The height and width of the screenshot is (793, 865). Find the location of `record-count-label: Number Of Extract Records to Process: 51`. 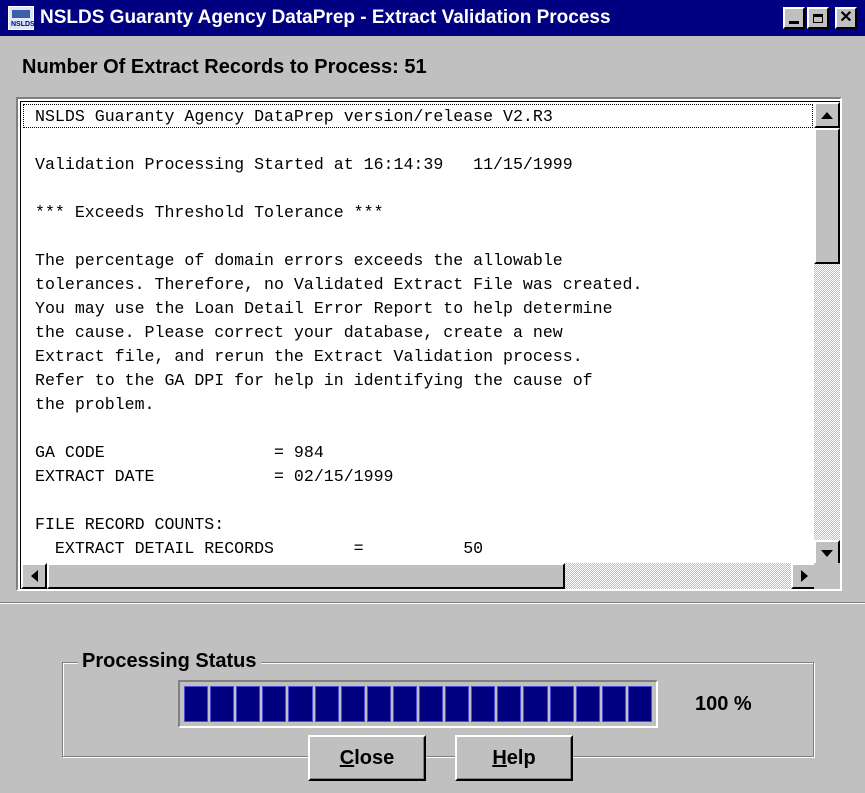

record-count-label: Number Of Extract Records to Process: 51 is located at coordinates (224, 67).